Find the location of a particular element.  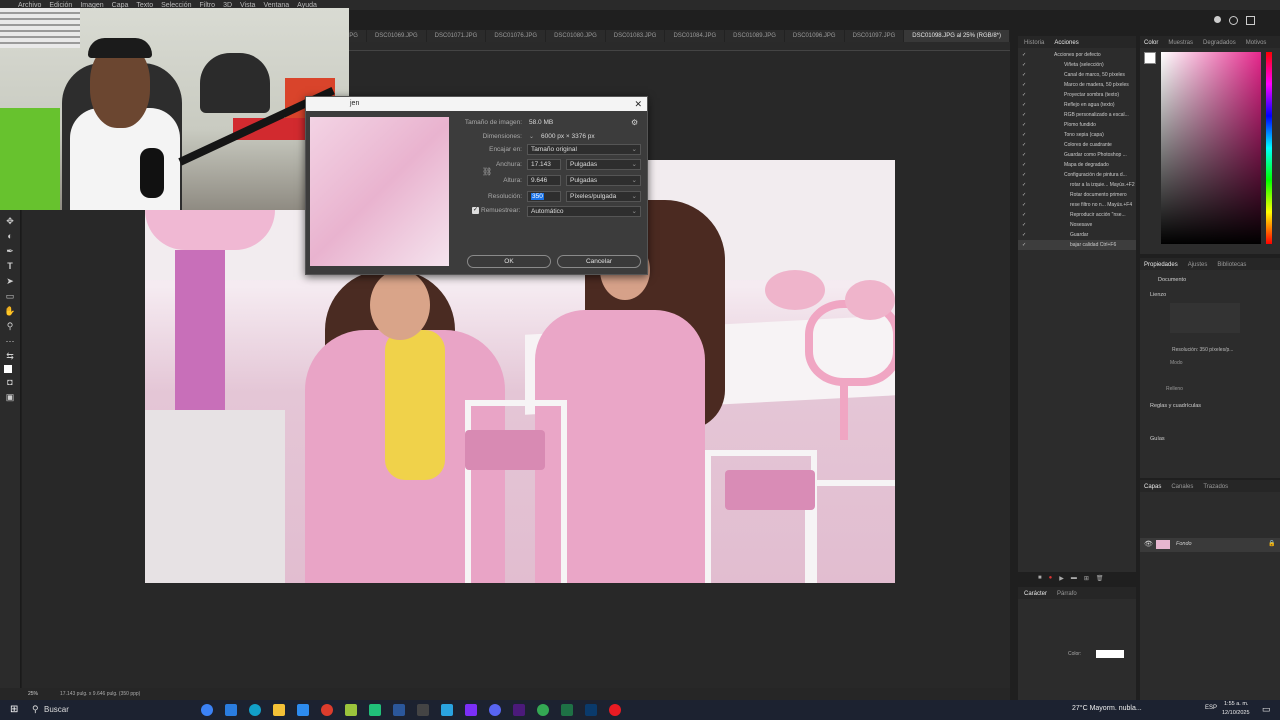

action-item: ✓ rotar a la izquie... Mayús.+F2 is located at coordinates (1077, 185).